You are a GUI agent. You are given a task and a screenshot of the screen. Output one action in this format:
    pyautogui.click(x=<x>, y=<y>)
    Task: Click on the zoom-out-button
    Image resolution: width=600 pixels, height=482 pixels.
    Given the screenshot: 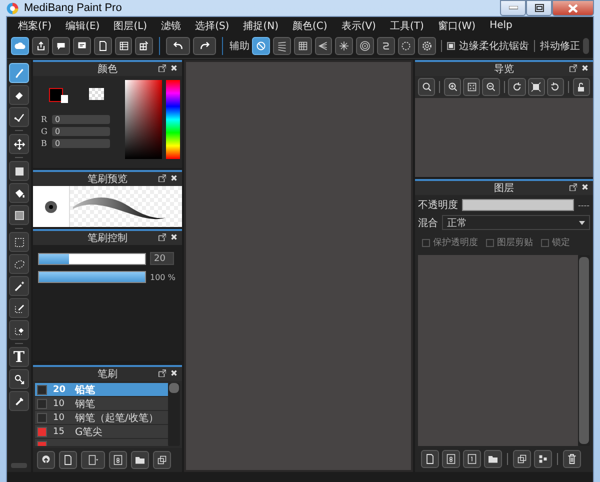 What is the action you would take?
    pyautogui.click(x=491, y=87)
    